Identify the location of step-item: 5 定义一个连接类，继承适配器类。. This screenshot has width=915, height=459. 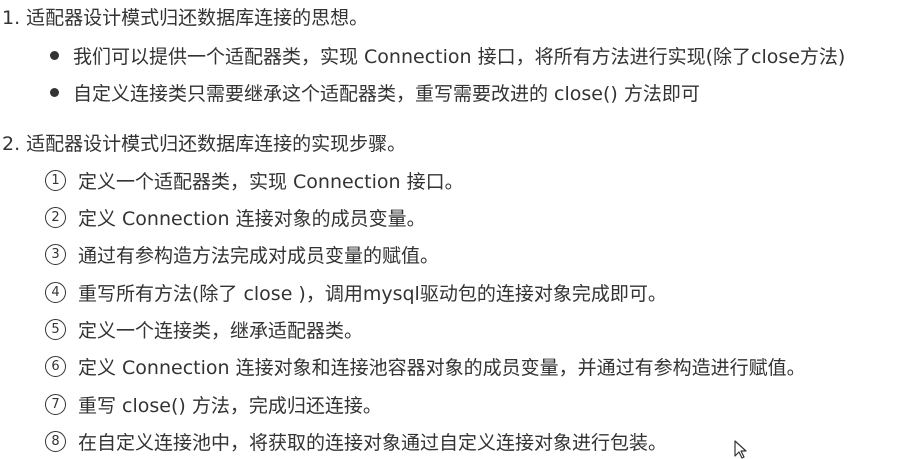
(204, 331).